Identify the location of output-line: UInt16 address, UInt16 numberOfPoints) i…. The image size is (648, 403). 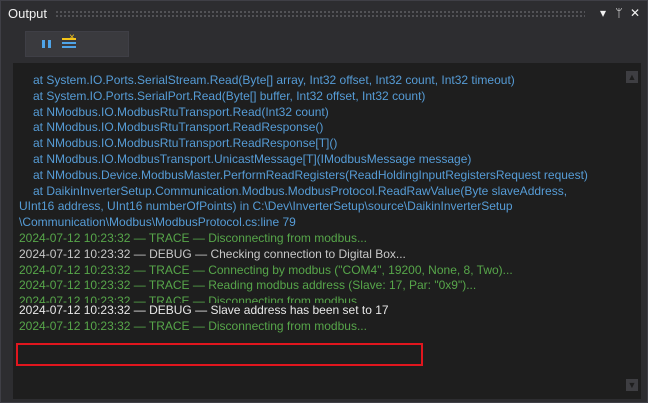
(266, 206).